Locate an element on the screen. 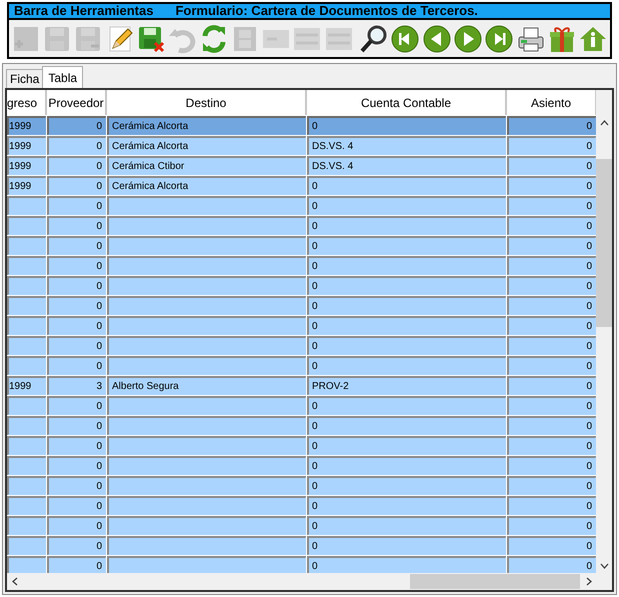 The width and height of the screenshot is (619, 597). table-cell: PROV-2 is located at coordinates (407, 386).